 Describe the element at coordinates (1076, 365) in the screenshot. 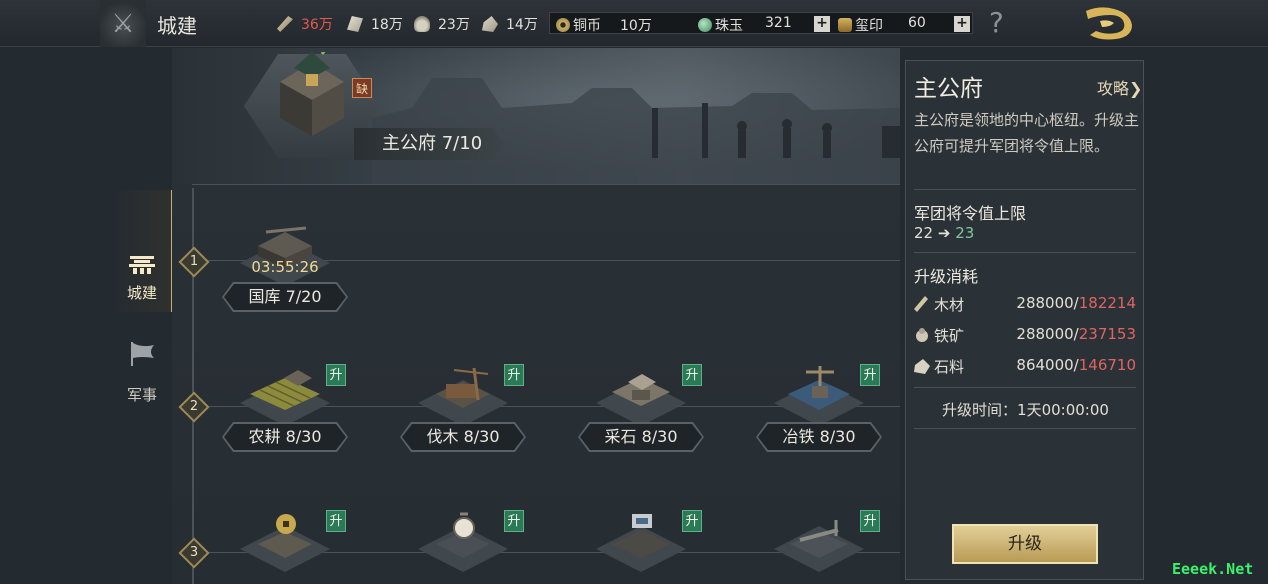

I see `cost-amount: 864000/146710` at that location.